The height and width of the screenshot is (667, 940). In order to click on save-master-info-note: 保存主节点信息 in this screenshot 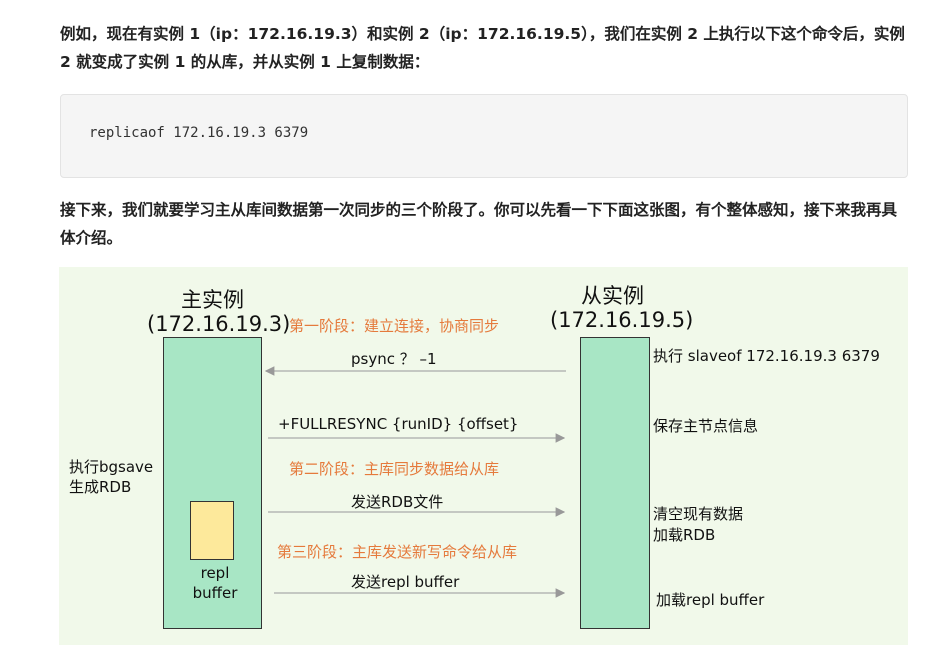, I will do `click(706, 426)`.